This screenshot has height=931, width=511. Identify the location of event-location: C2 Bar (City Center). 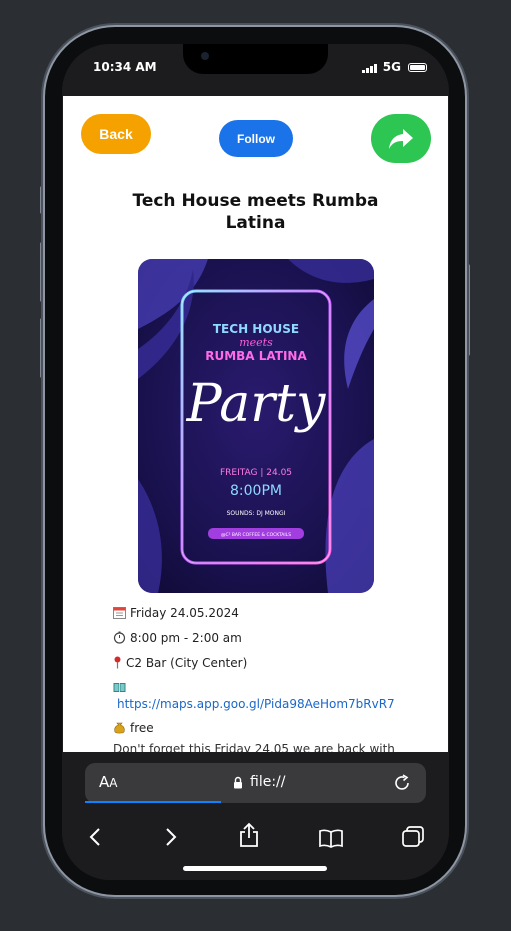
(187, 663).